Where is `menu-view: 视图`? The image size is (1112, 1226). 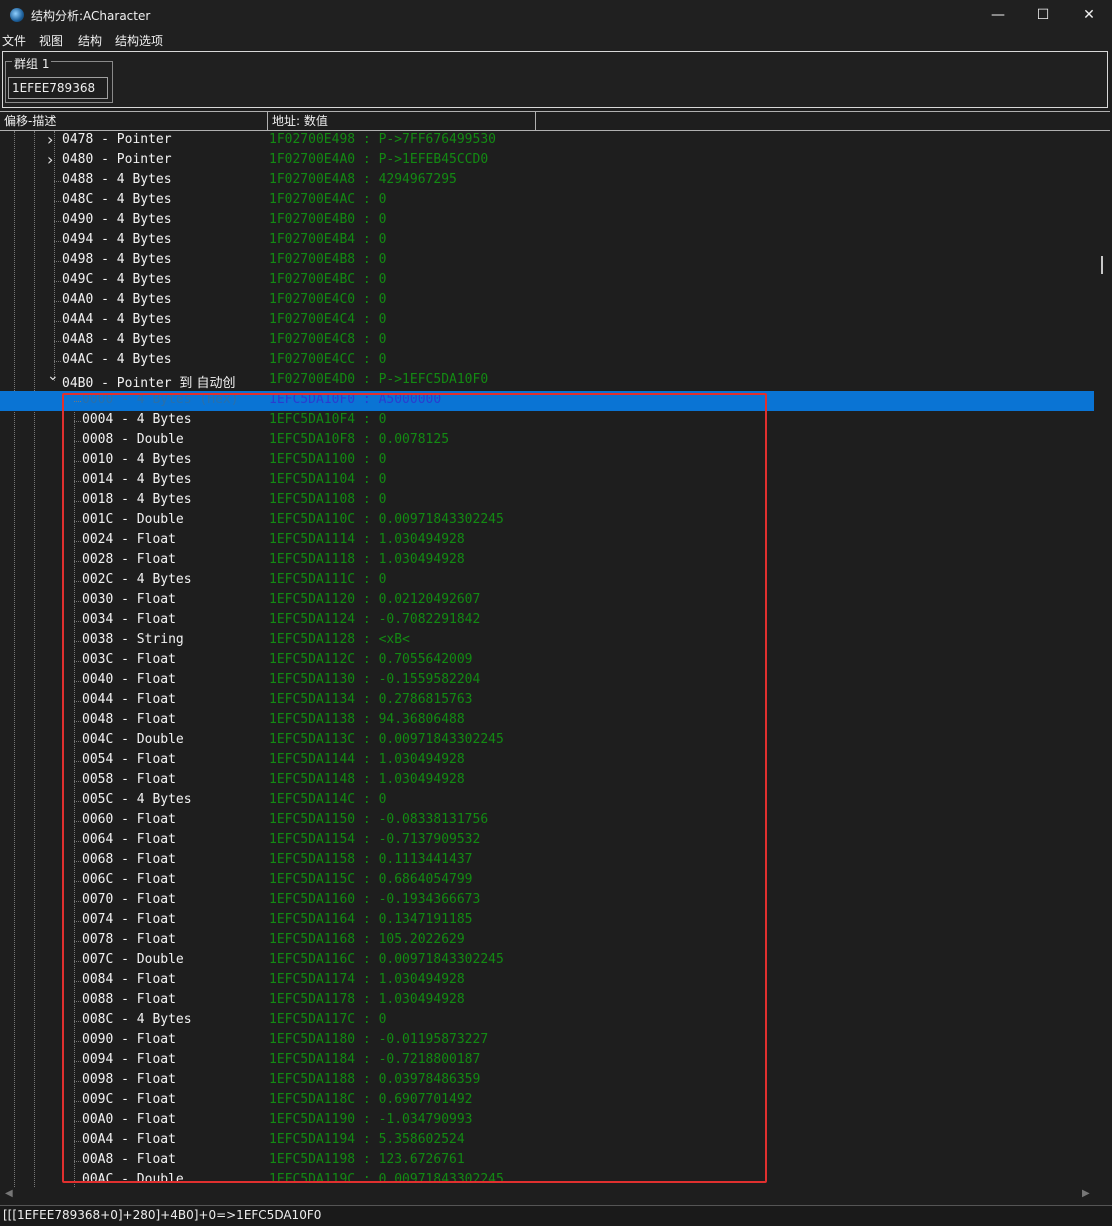
menu-view: 视图 is located at coordinates (51, 40).